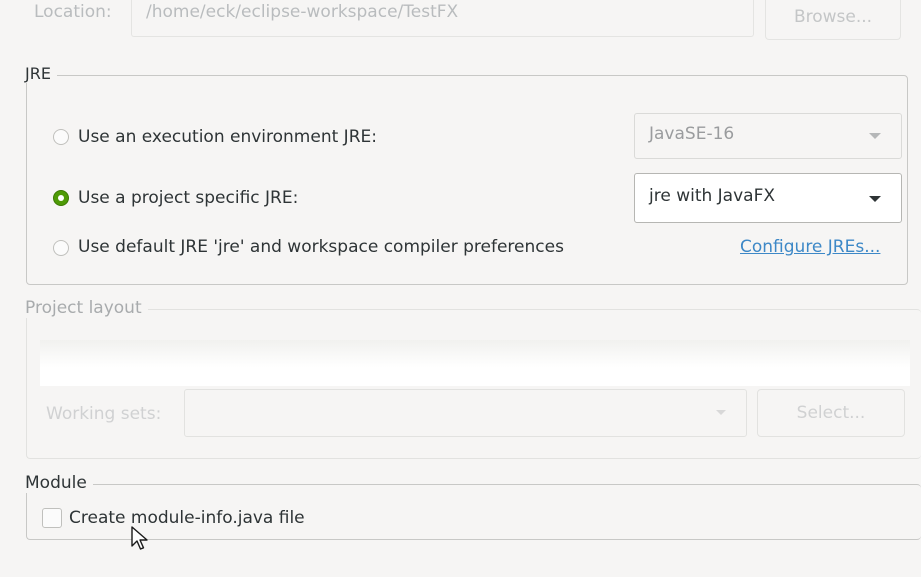 The height and width of the screenshot is (577, 921). I want to click on execution-env-radio, so click(61, 137).